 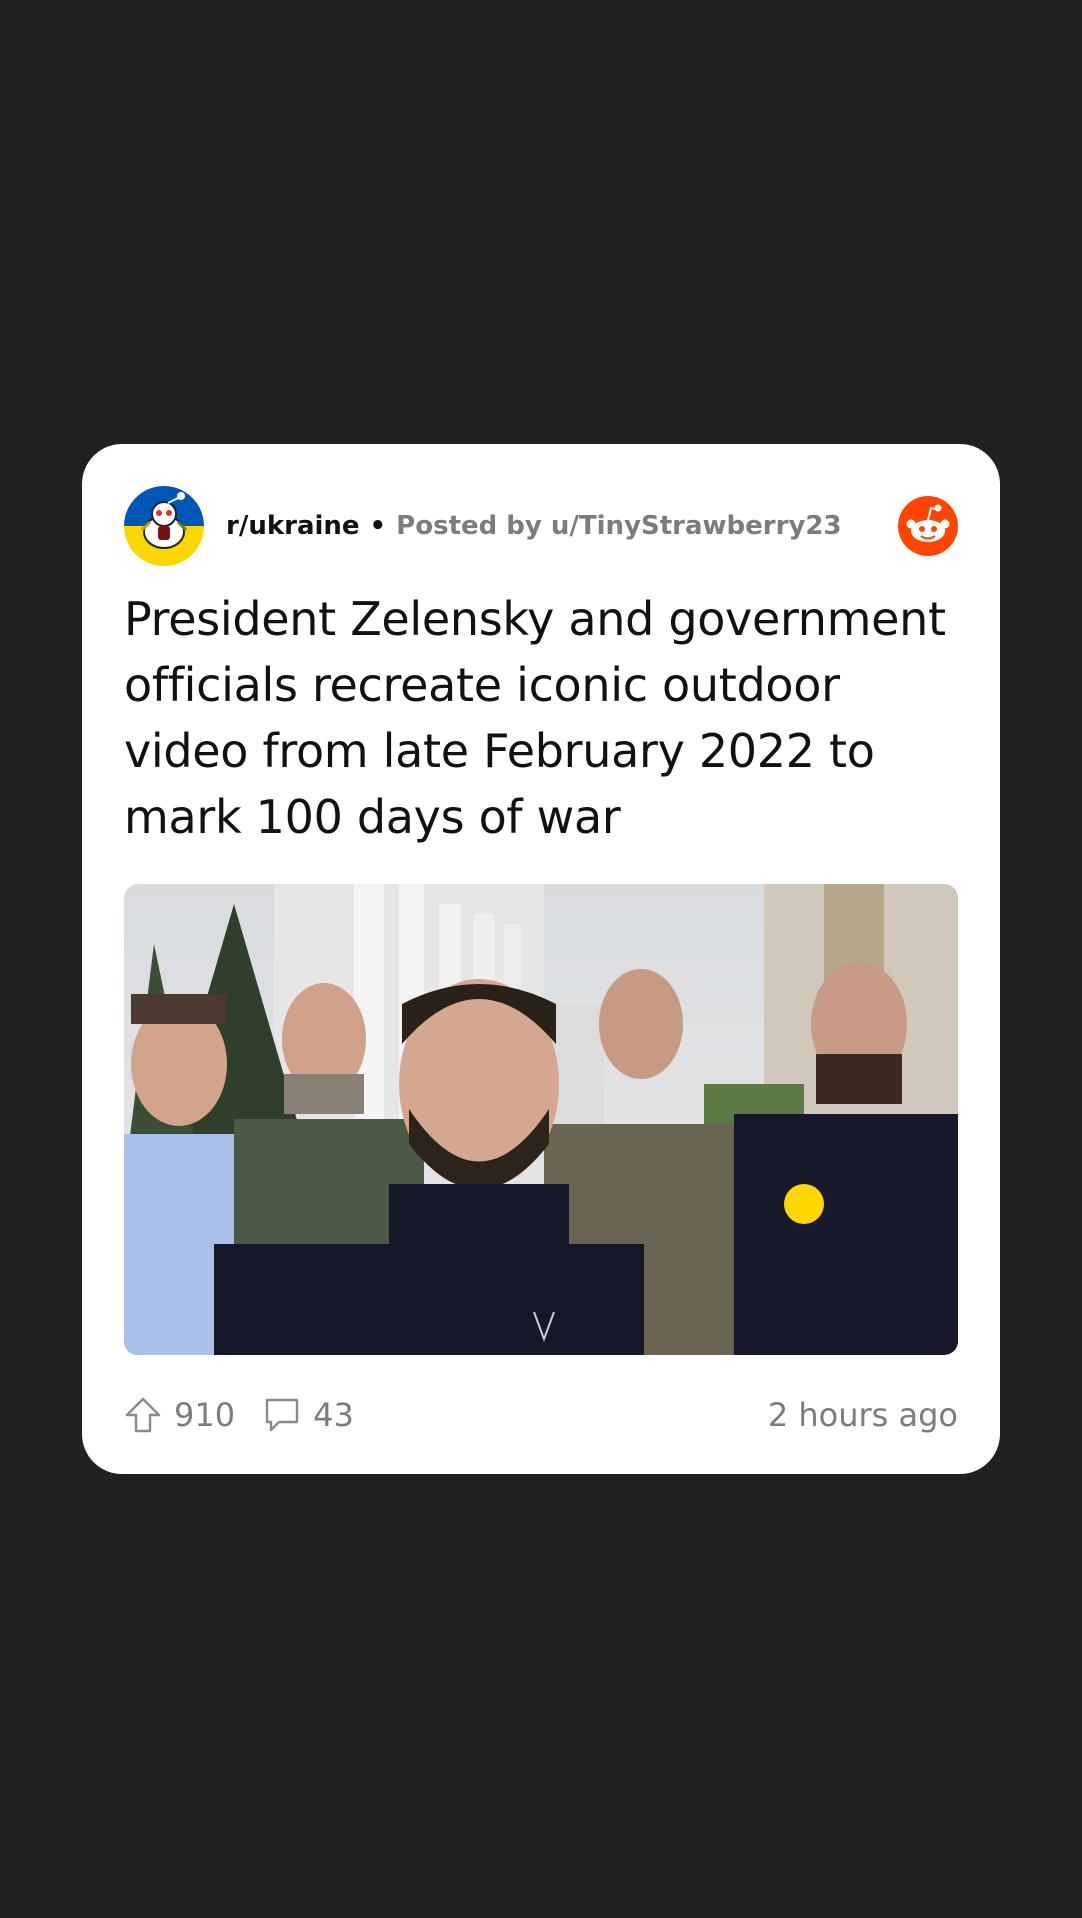 I want to click on comment-bubble-icon, so click(x=282, y=1415).